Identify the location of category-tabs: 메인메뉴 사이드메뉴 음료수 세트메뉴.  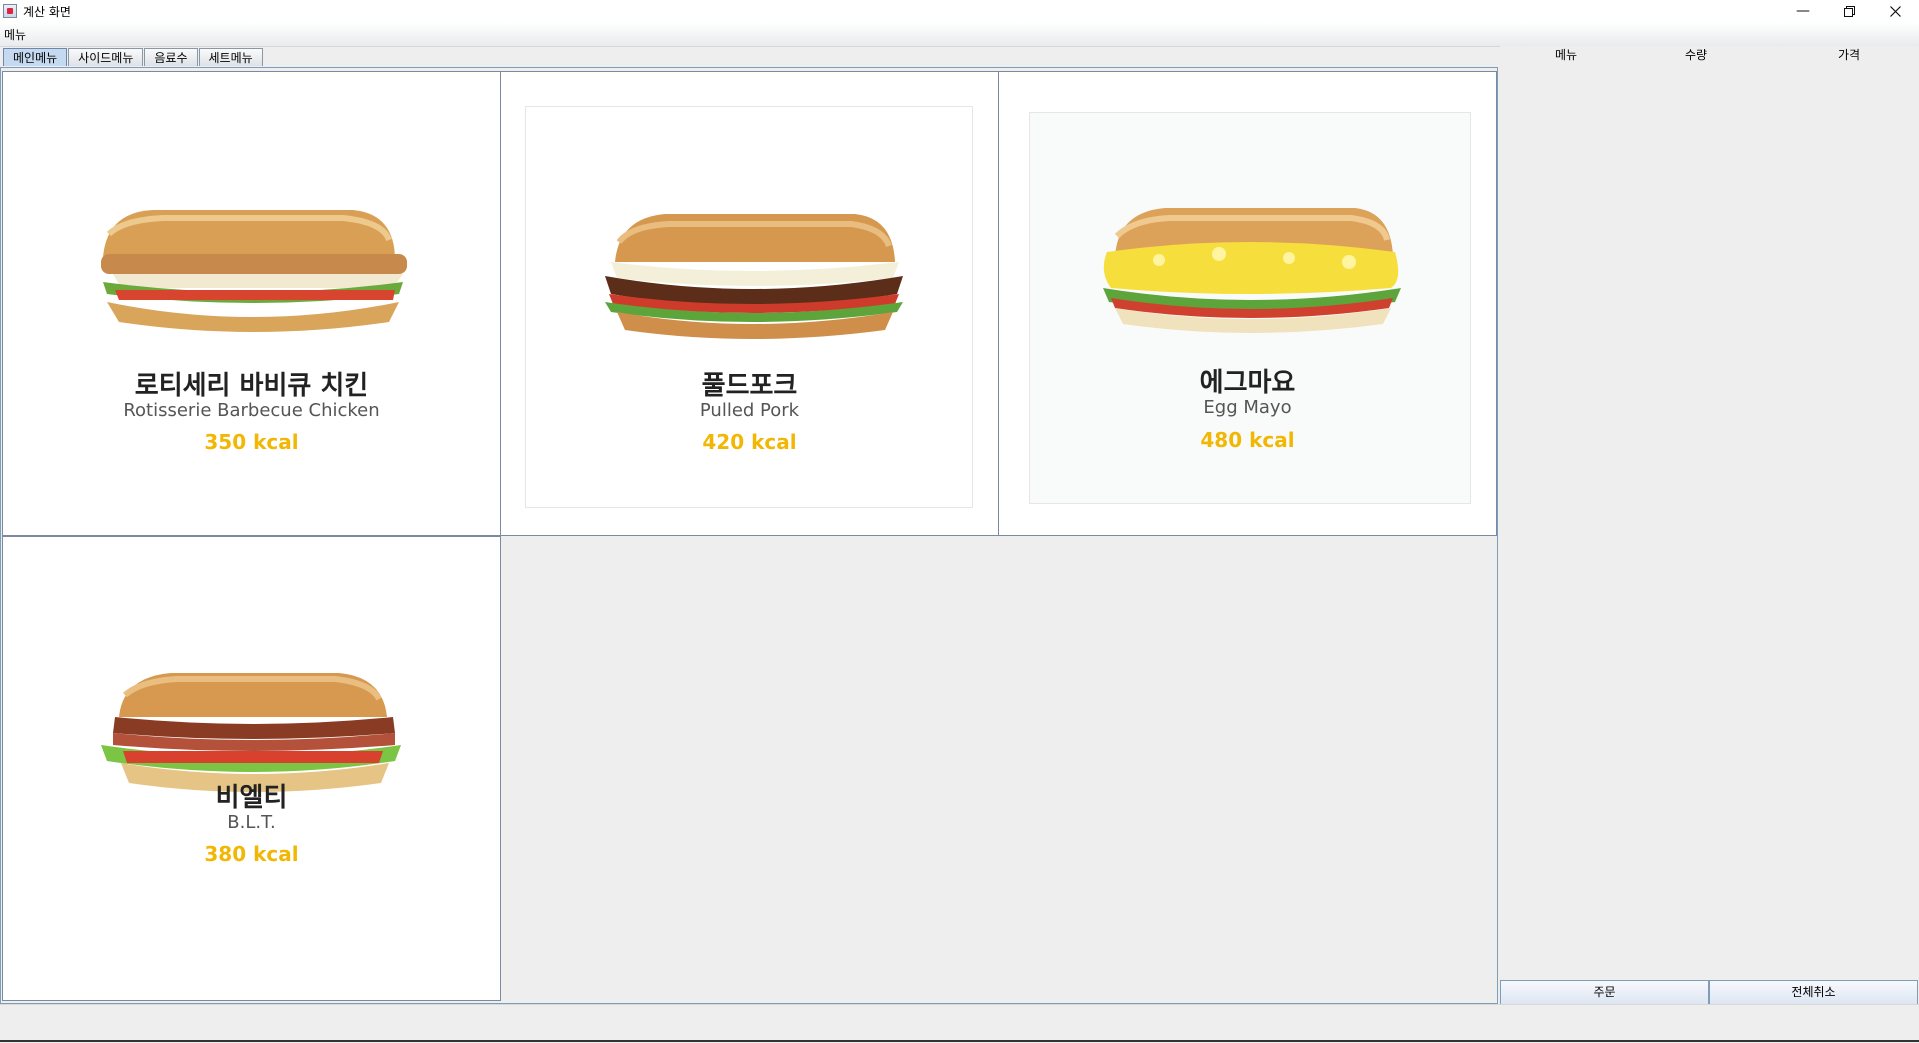
(133, 57).